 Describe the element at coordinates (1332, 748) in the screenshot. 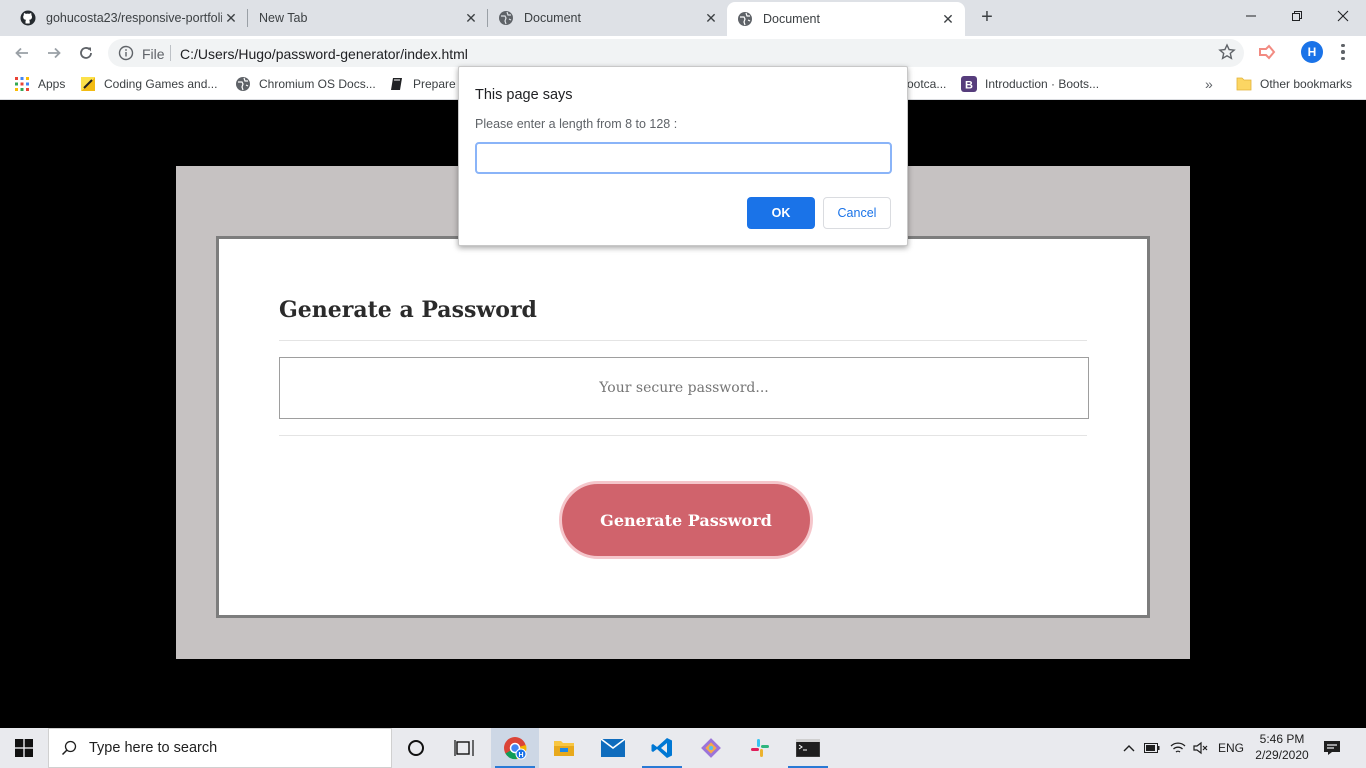

I see `notification-icon` at that location.